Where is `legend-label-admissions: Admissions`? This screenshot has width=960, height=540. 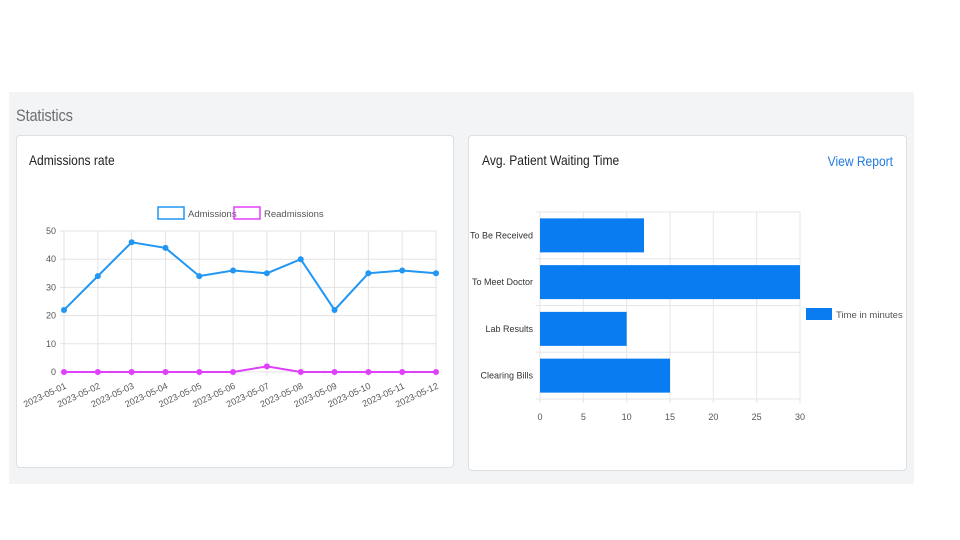 legend-label-admissions: Admissions is located at coordinates (212, 214).